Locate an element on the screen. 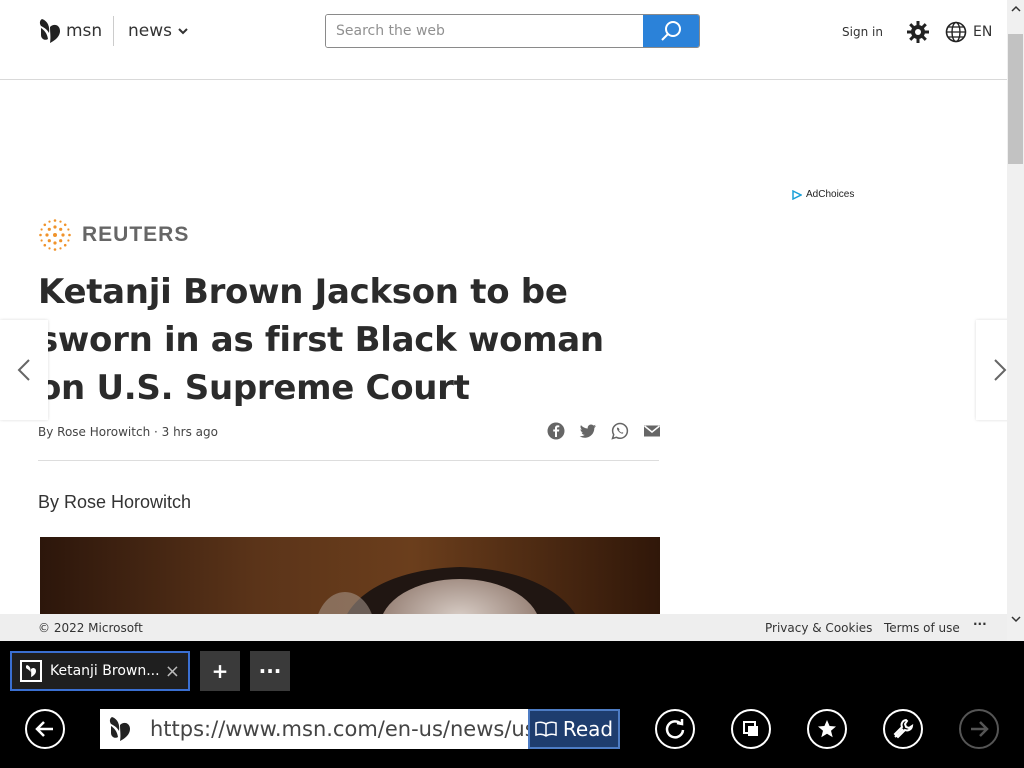  url-input: https://www.msn.com/en-us/news/us/ke is located at coordinates (334, 729).